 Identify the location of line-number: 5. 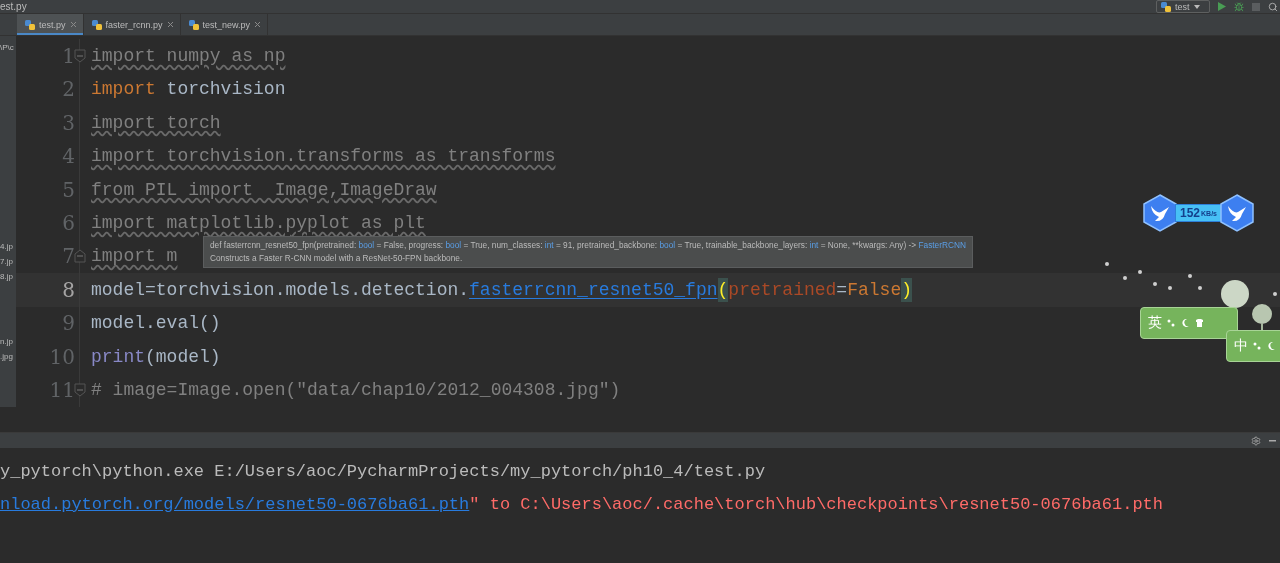
(68, 189).